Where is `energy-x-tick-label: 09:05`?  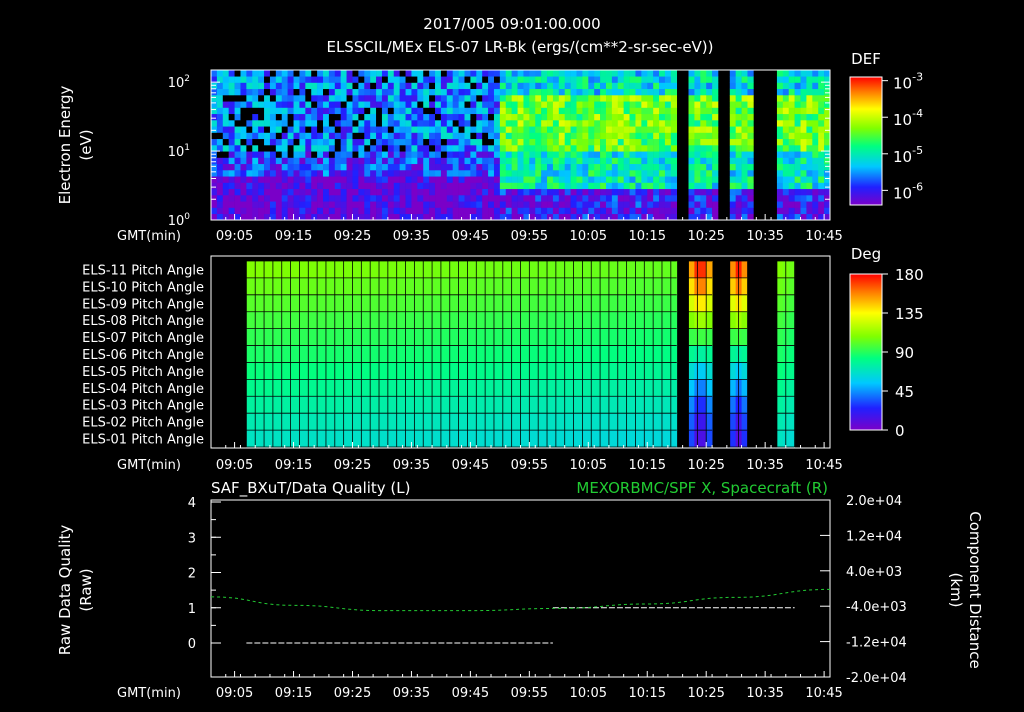
energy-x-tick-label: 09:05 is located at coordinates (234, 236).